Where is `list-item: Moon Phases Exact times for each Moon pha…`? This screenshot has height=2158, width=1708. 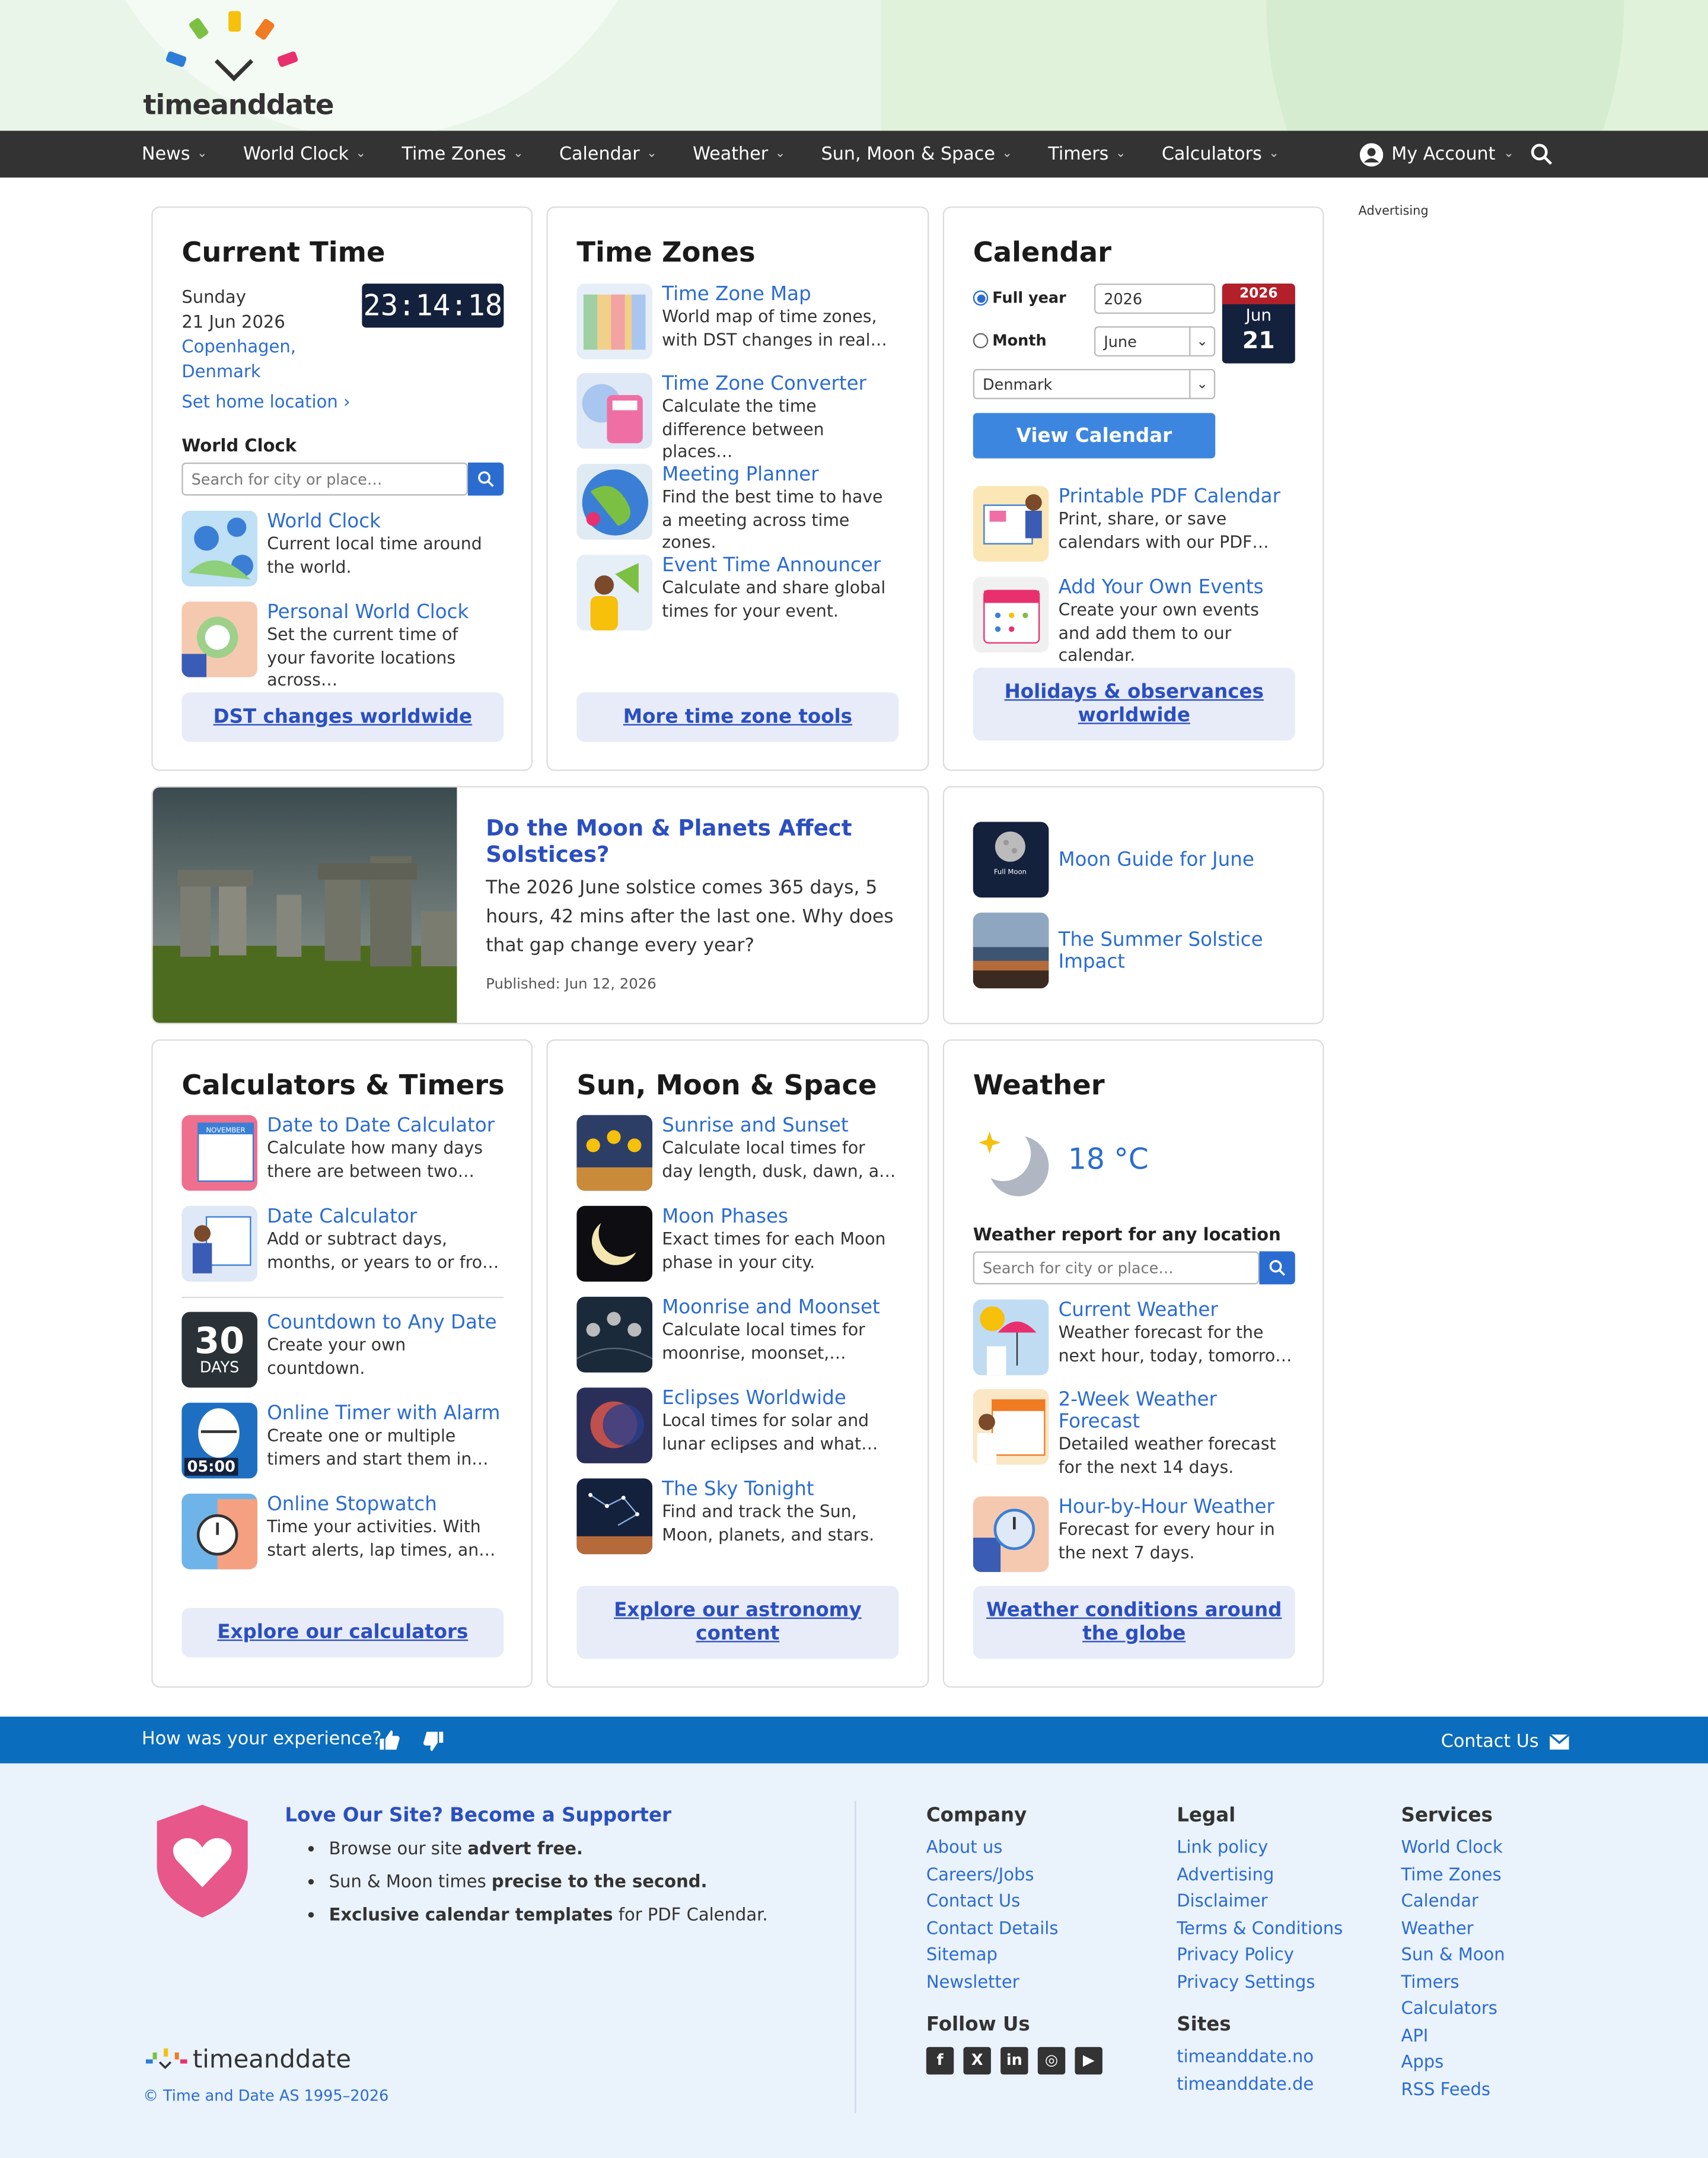
list-item: Moon Phases Exact times for each Moon pha… is located at coordinates (736, 1243).